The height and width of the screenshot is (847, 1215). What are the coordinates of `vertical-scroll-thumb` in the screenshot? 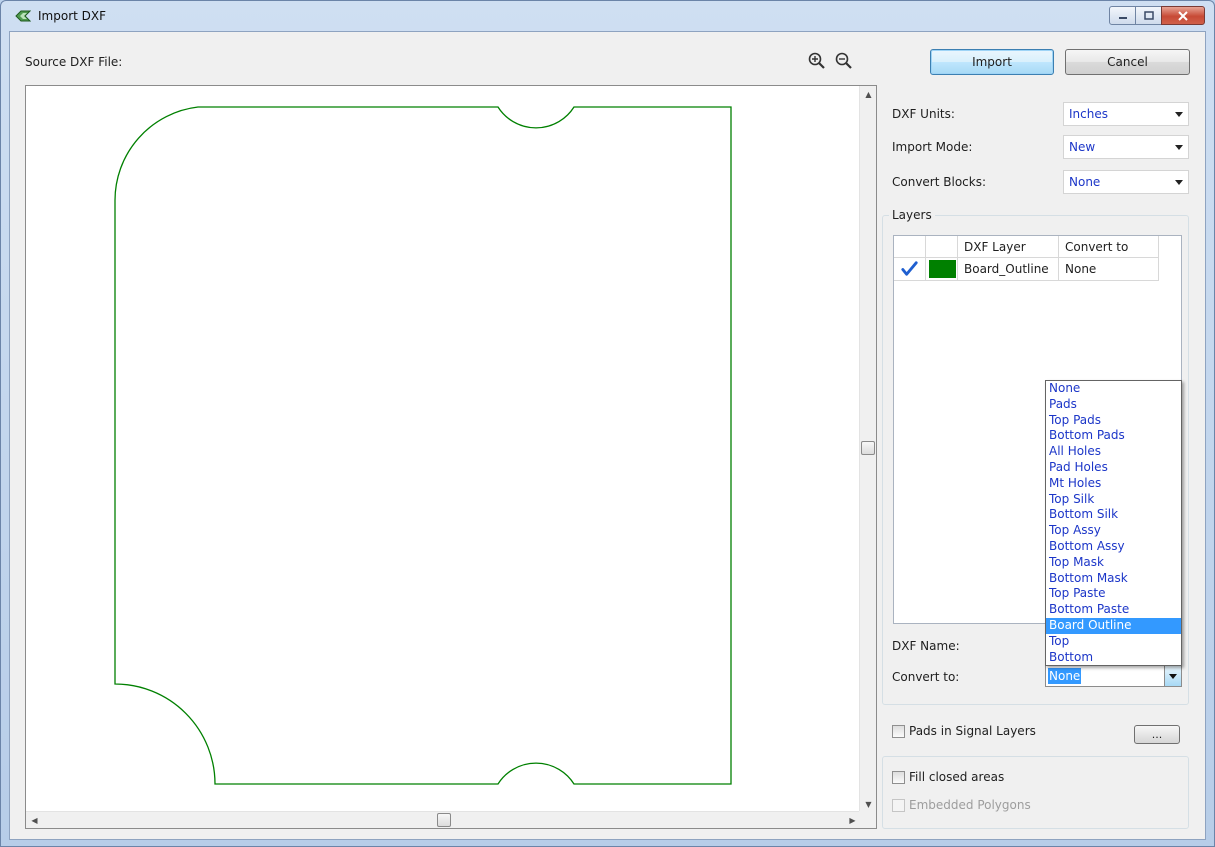 It's located at (868, 448).